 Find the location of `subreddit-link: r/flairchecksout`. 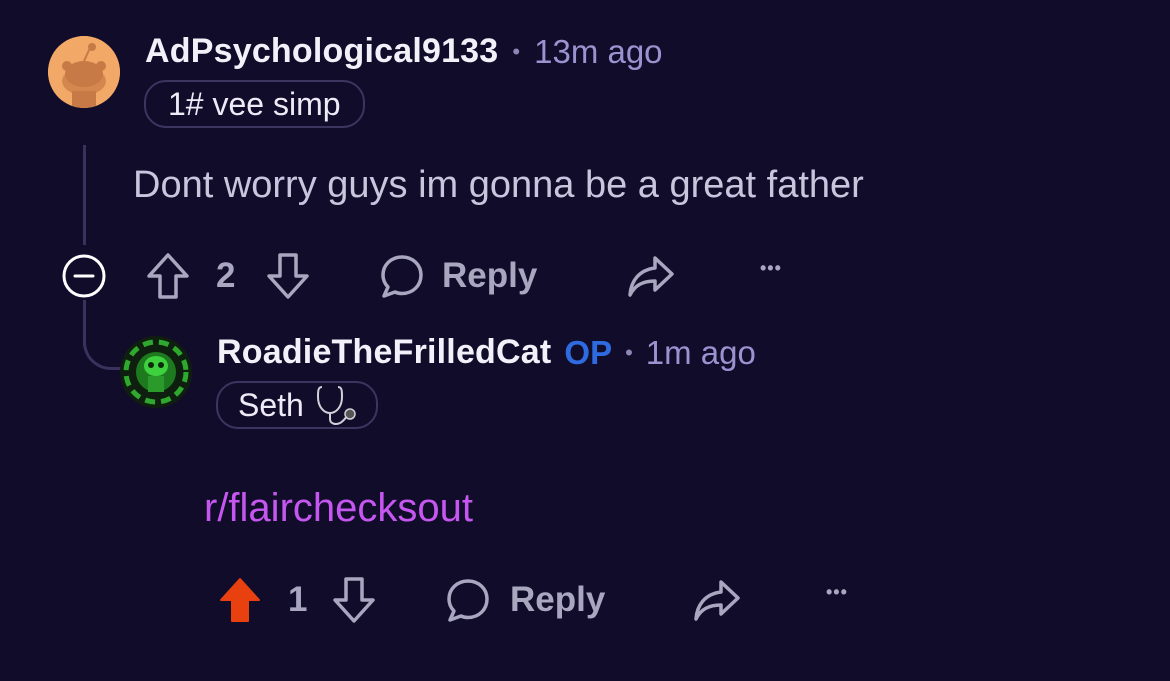

subreddit-link: r/flairchecksout is located at coordinates (338, 508).